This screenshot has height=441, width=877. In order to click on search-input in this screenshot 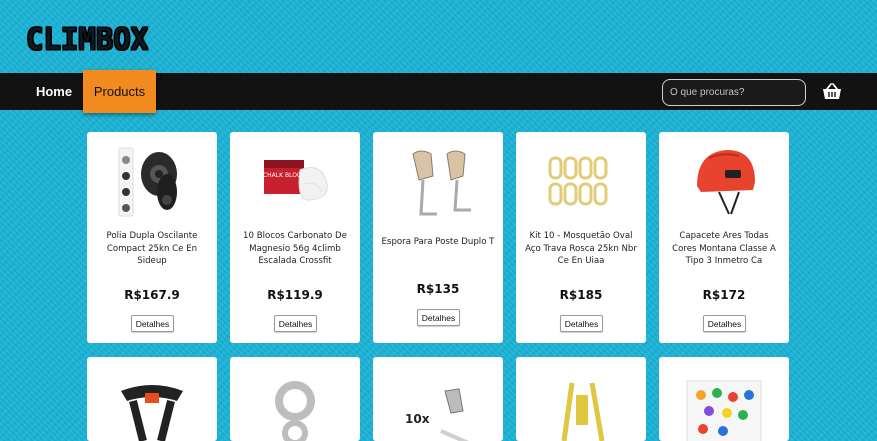, I will do `click(734, 92)`.